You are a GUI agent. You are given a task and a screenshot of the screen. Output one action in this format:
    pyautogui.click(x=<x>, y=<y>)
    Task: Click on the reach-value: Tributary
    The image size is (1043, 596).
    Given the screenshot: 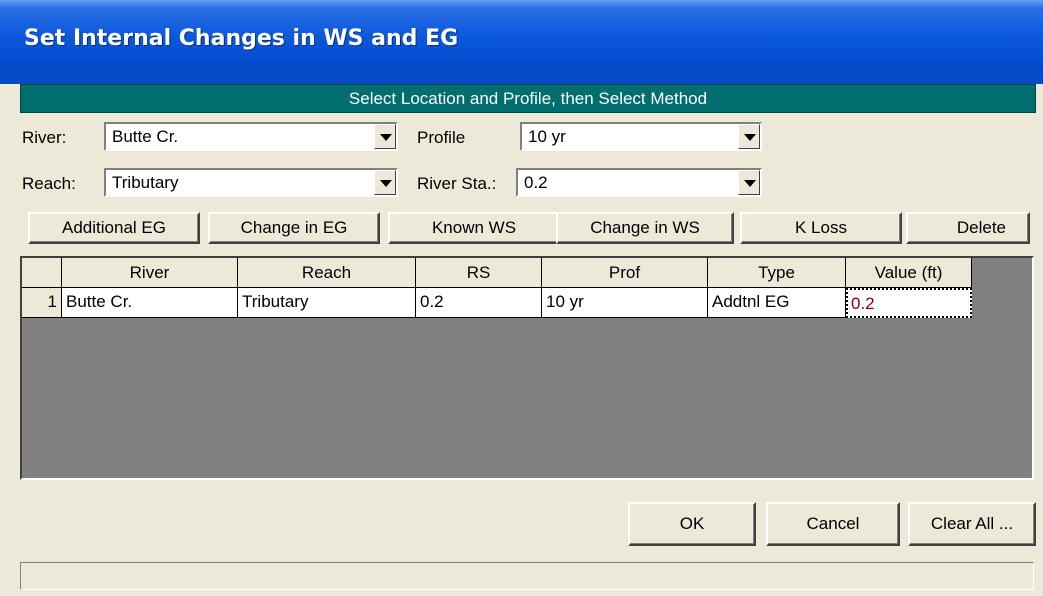 What is the action you would take?
    pyautogui.click(x=145, y=182)
    